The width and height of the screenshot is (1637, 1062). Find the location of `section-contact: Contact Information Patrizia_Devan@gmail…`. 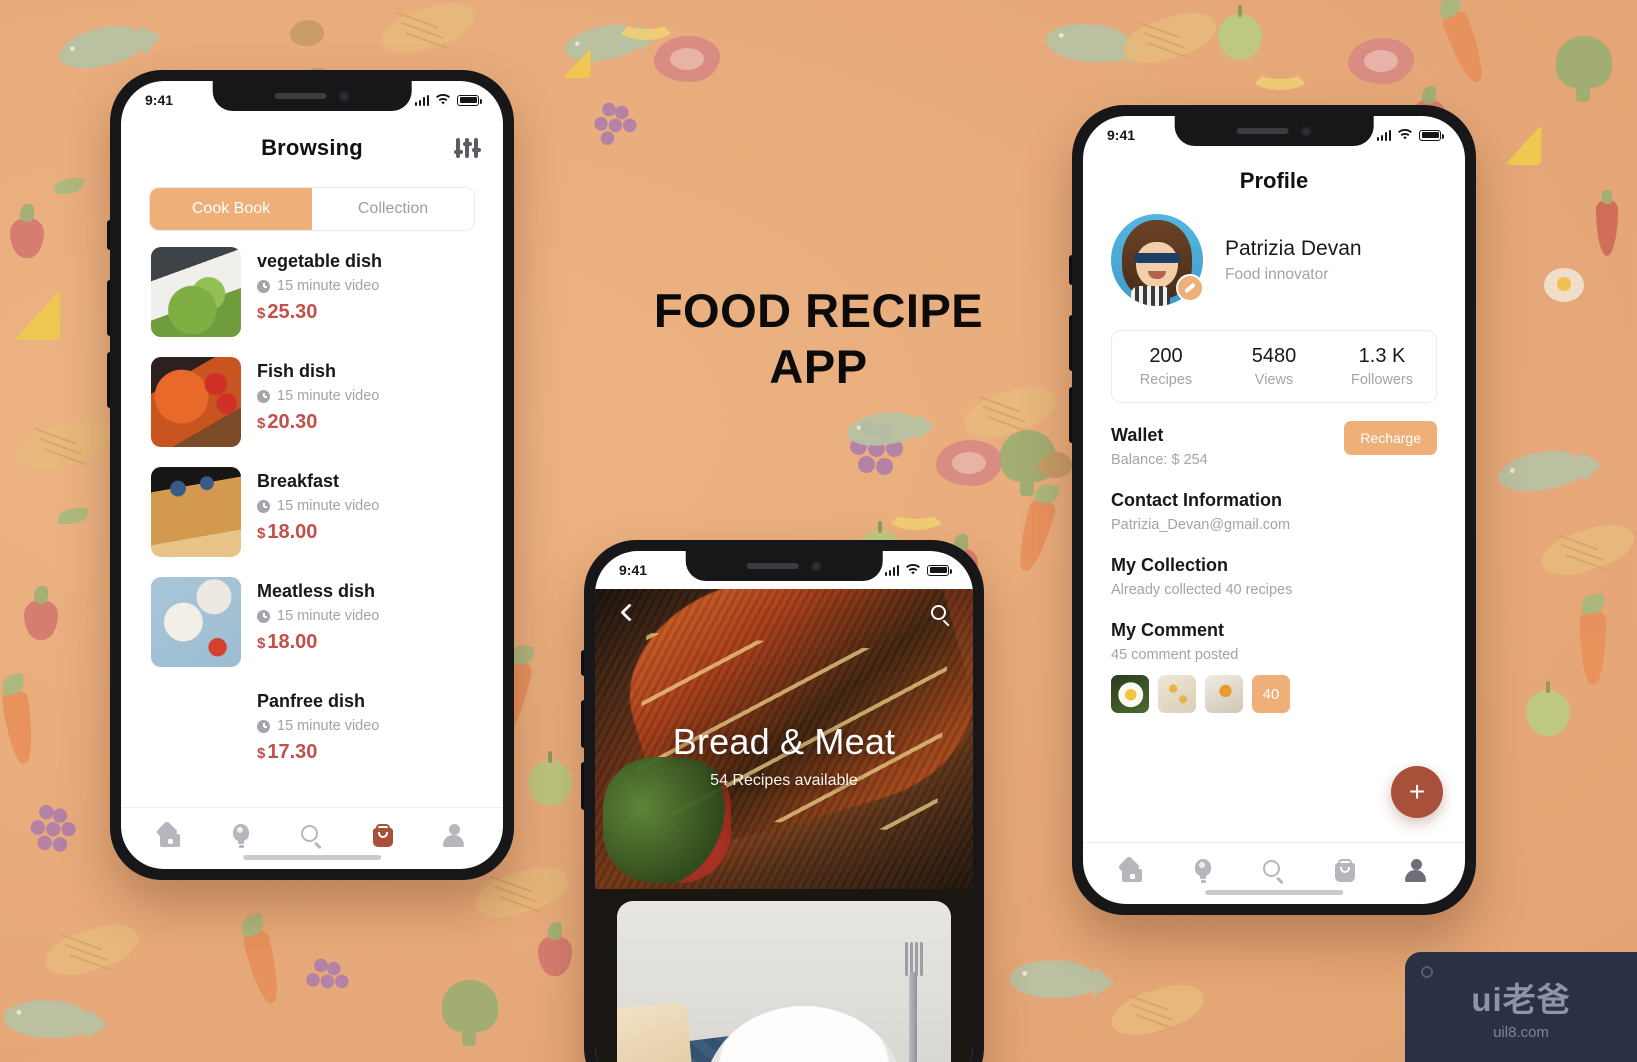

section-contact: Contact Information Patrizia_Devan@gmail… is located at coordinates (1274, 511).